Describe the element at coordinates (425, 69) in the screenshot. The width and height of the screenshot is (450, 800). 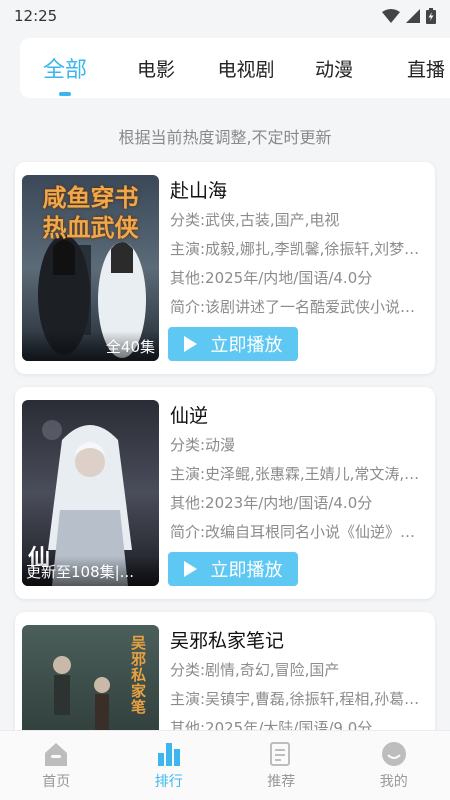
I see `tab-label: 直播` at that location.